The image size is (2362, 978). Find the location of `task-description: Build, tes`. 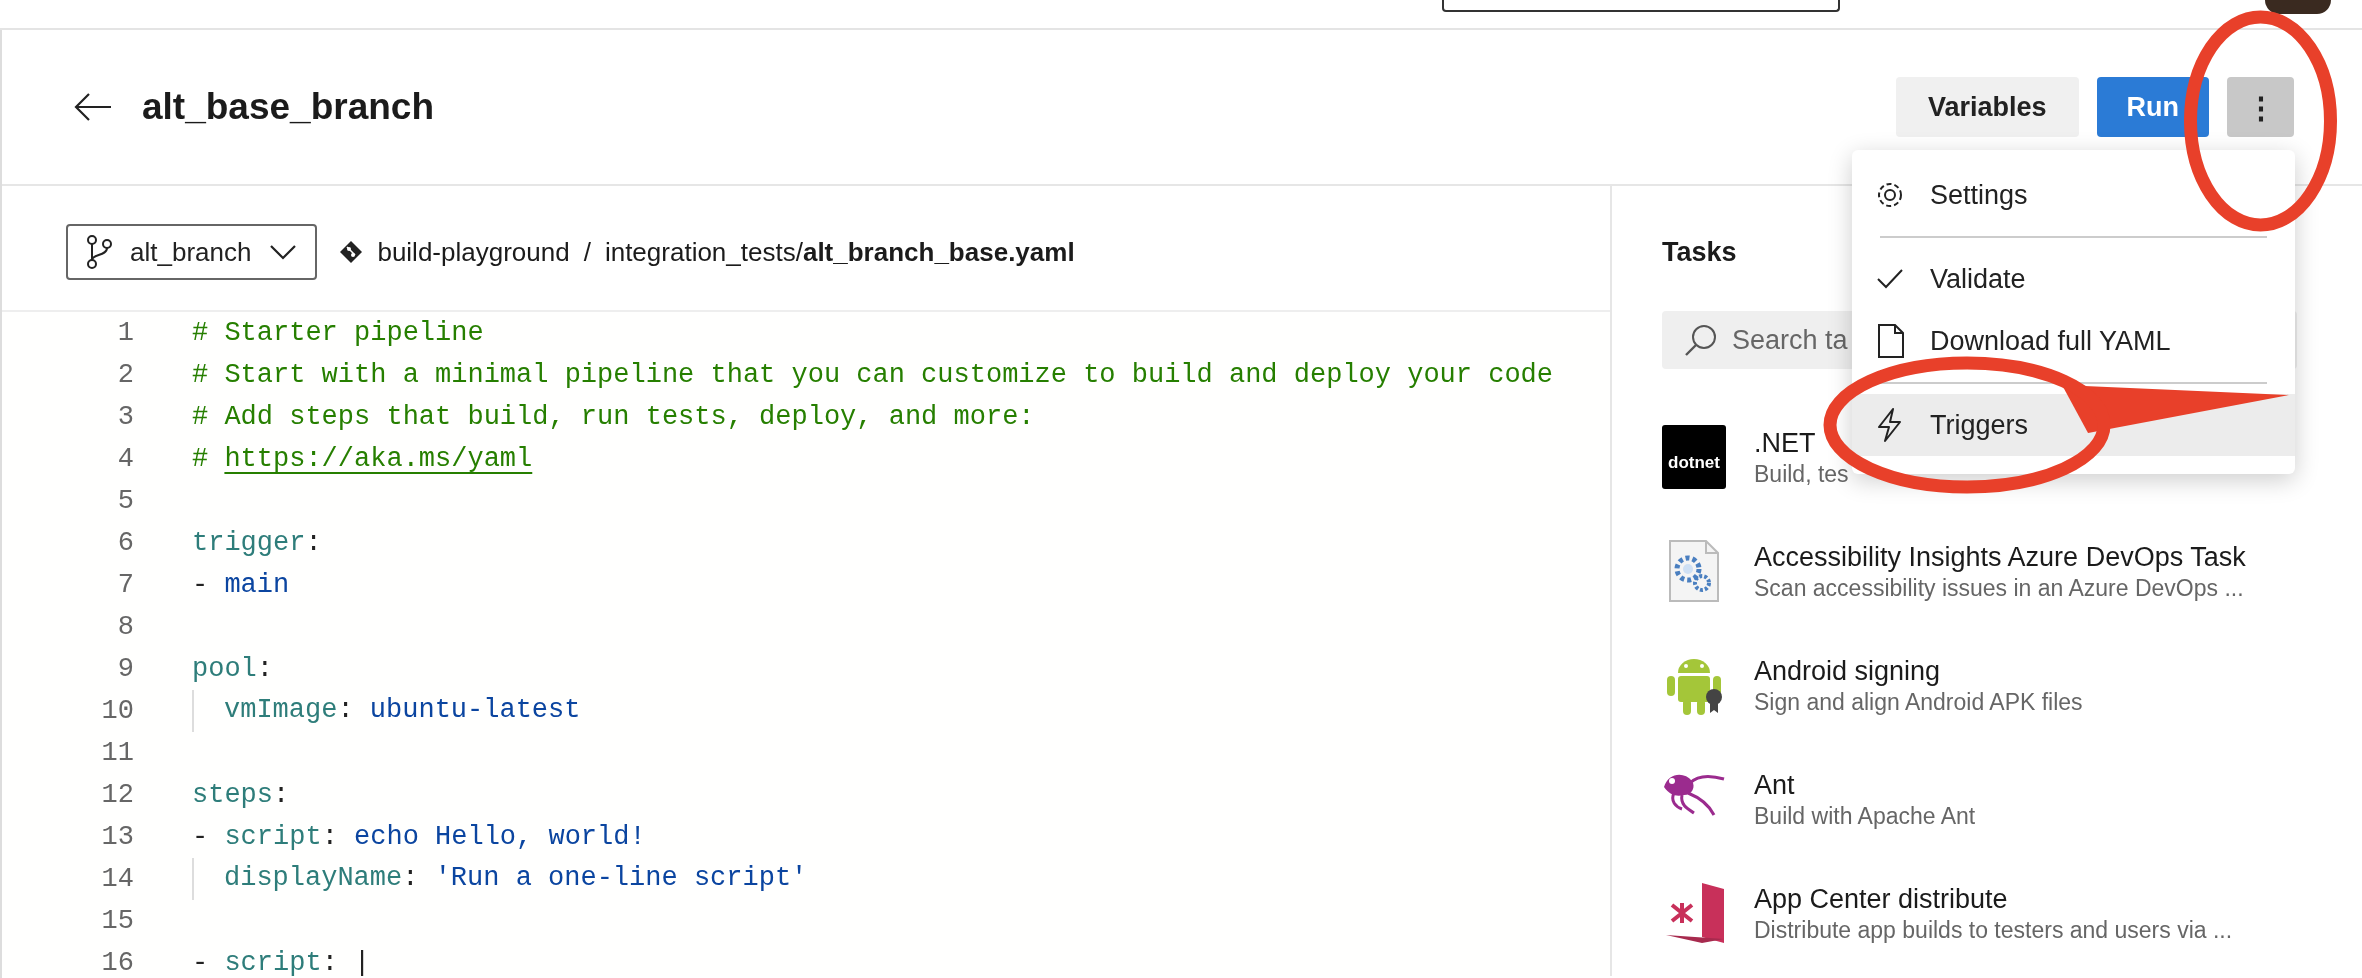

task-description: Build, tes is located at coordinates (1801, 474).